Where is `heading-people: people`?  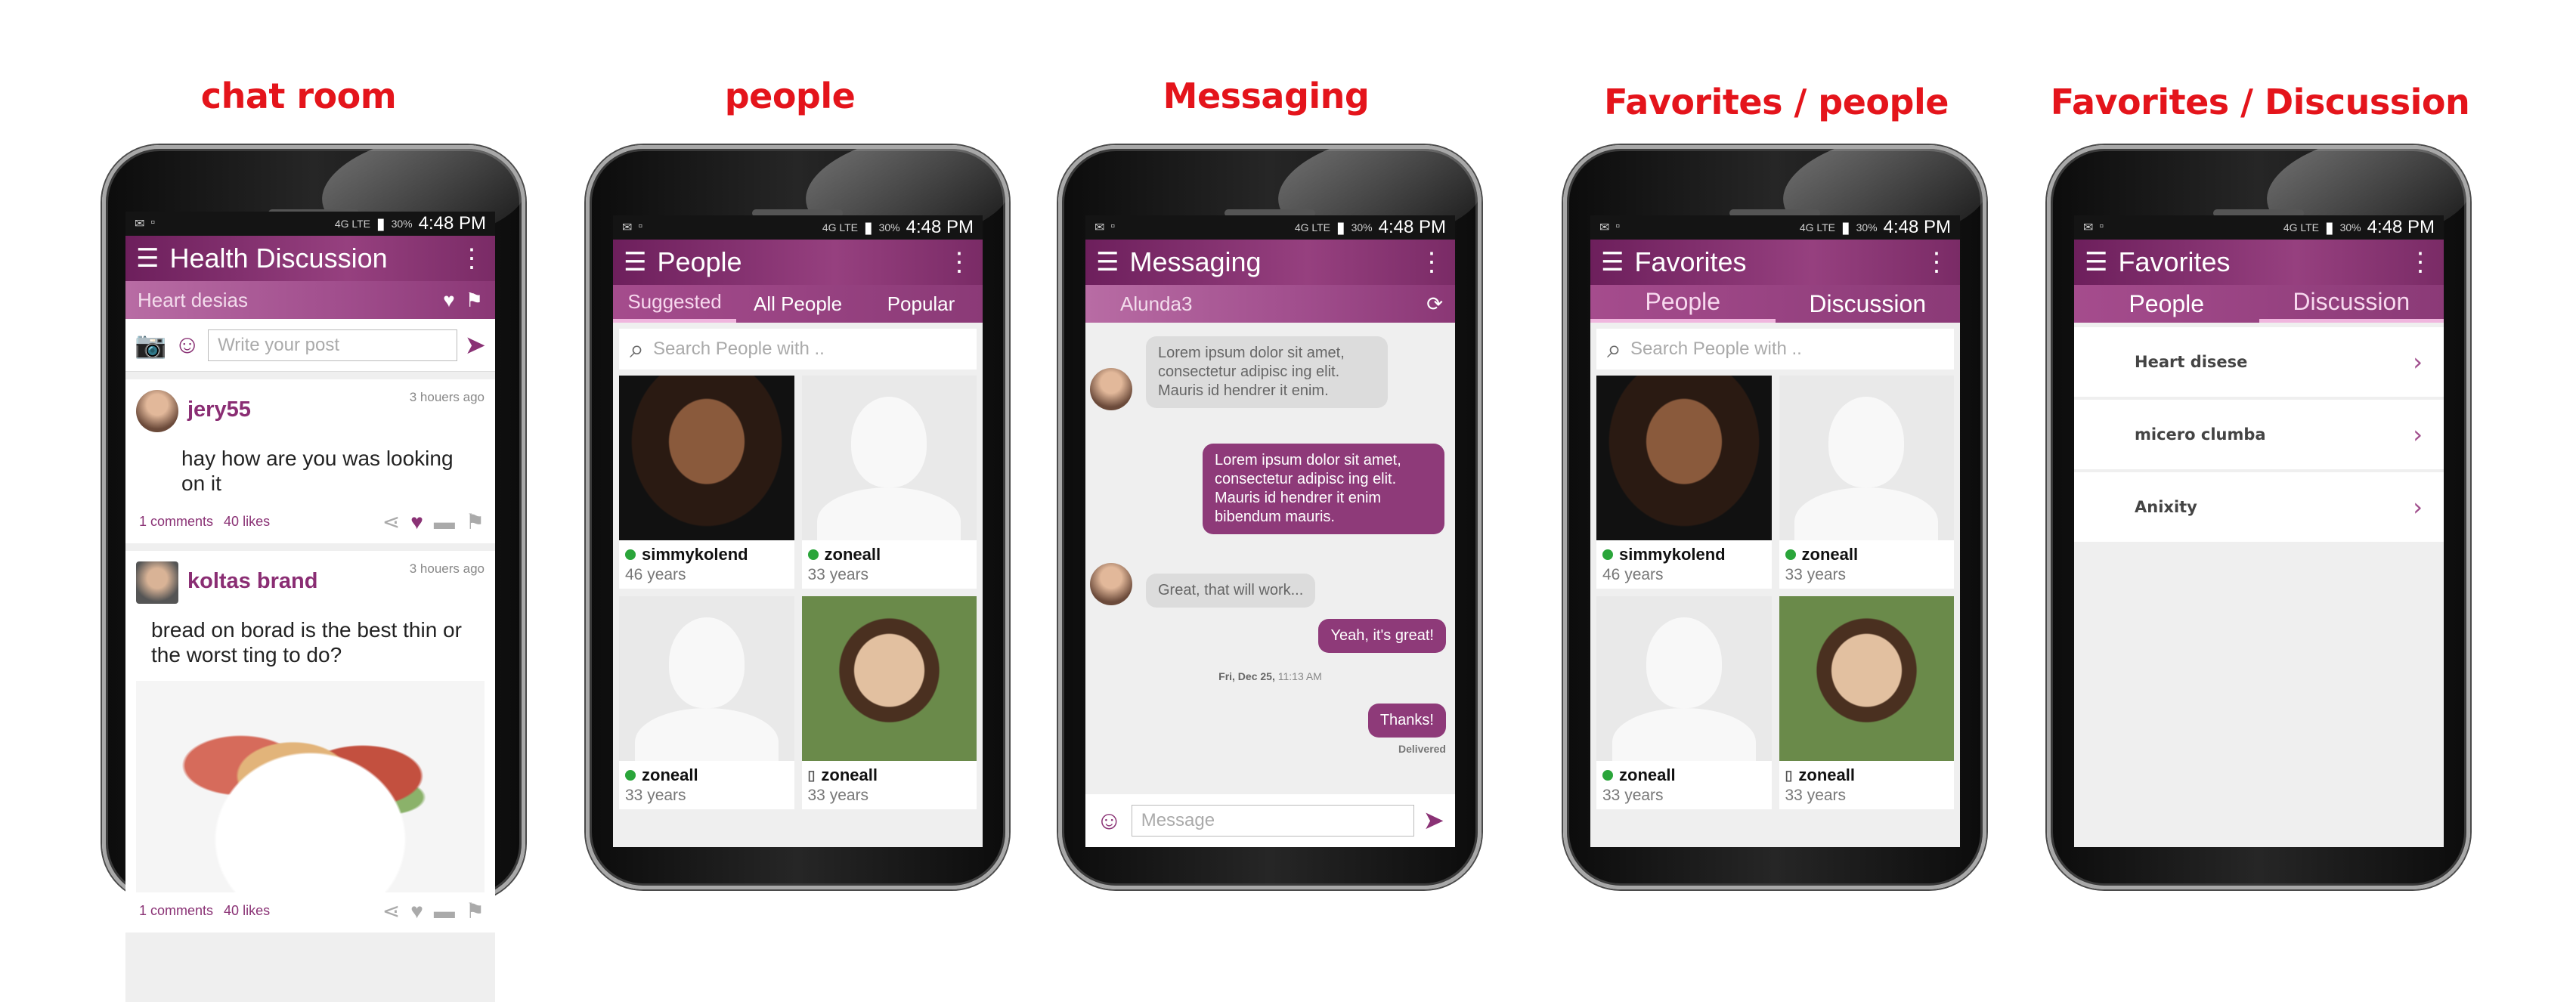
heading-people: people is located at coordinates (790, 96).